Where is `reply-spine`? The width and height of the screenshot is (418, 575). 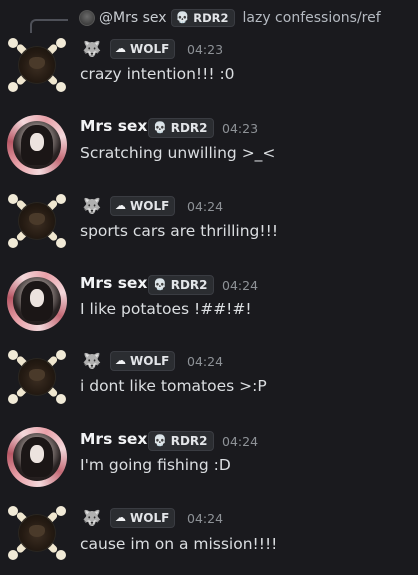 reply-spine is located at coordinates (49, 26).